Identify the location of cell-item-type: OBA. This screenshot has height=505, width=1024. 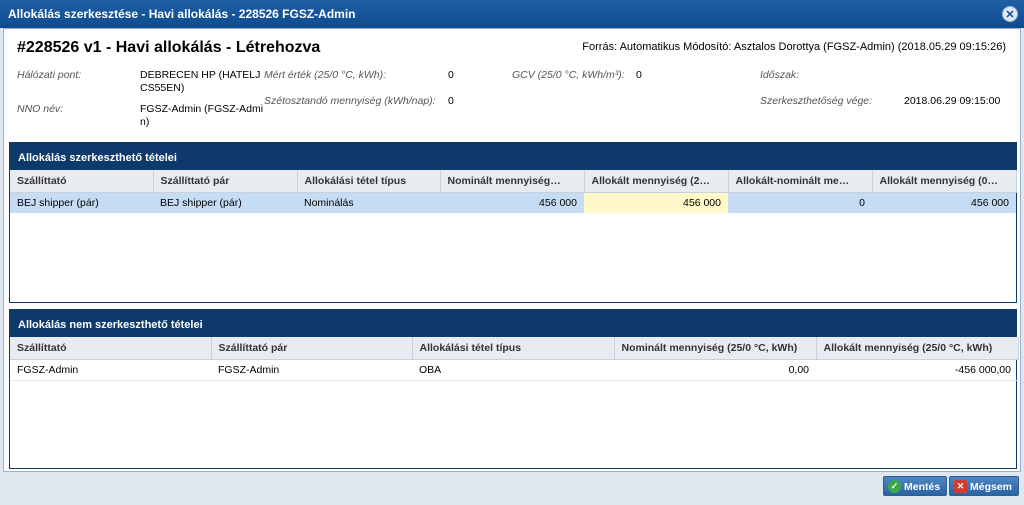
(513, 370).